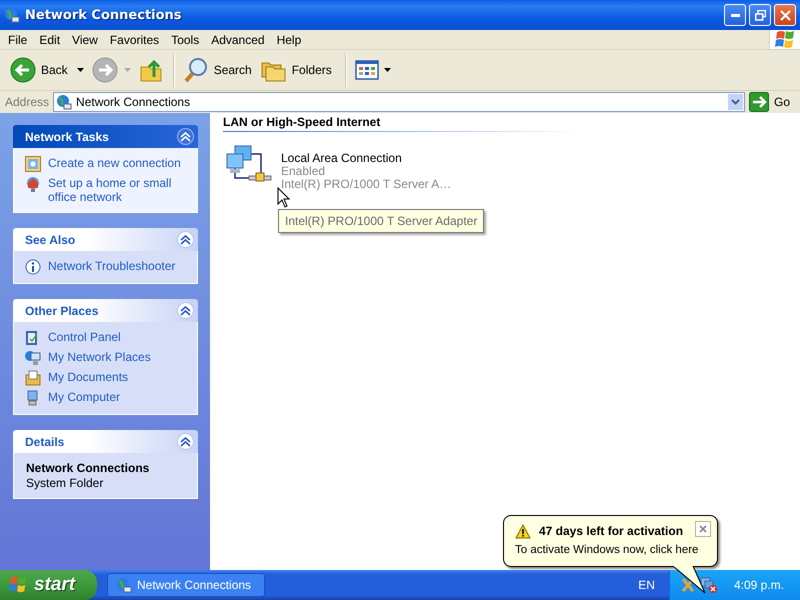  What do you see at coordinates (27, 102) in the screenshot?
I see `address-label: Address` at bounding box center [27, 102].